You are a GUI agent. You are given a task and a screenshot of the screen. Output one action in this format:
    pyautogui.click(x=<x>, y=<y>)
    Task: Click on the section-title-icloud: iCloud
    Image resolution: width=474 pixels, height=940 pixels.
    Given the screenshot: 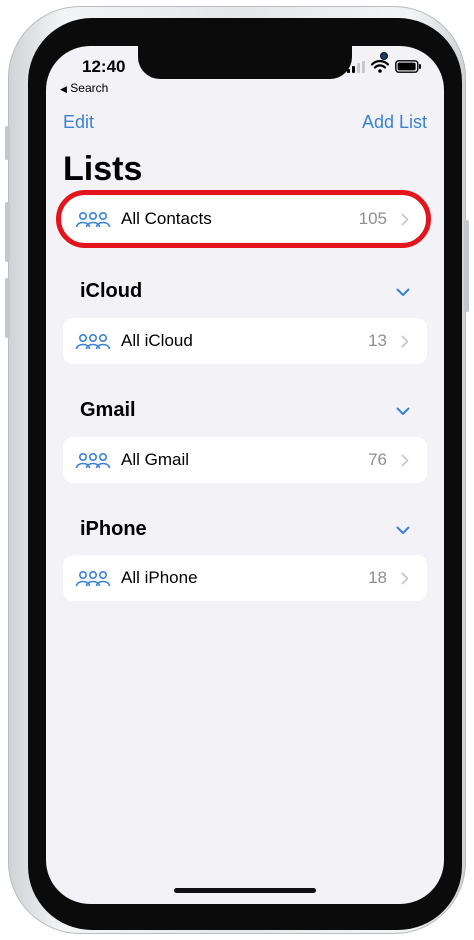 What is the action you would take?
    pyautogui.click(x=111, y=291)
    